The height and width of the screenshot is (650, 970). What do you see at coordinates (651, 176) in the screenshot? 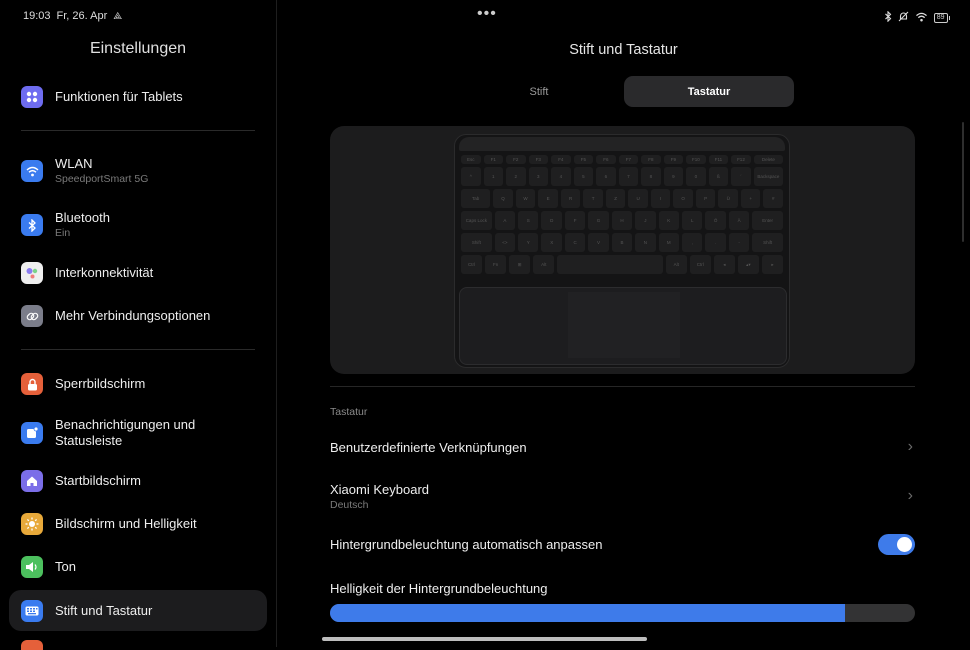
I see `keyboard-key: 8` at bounding box center [651, 176].